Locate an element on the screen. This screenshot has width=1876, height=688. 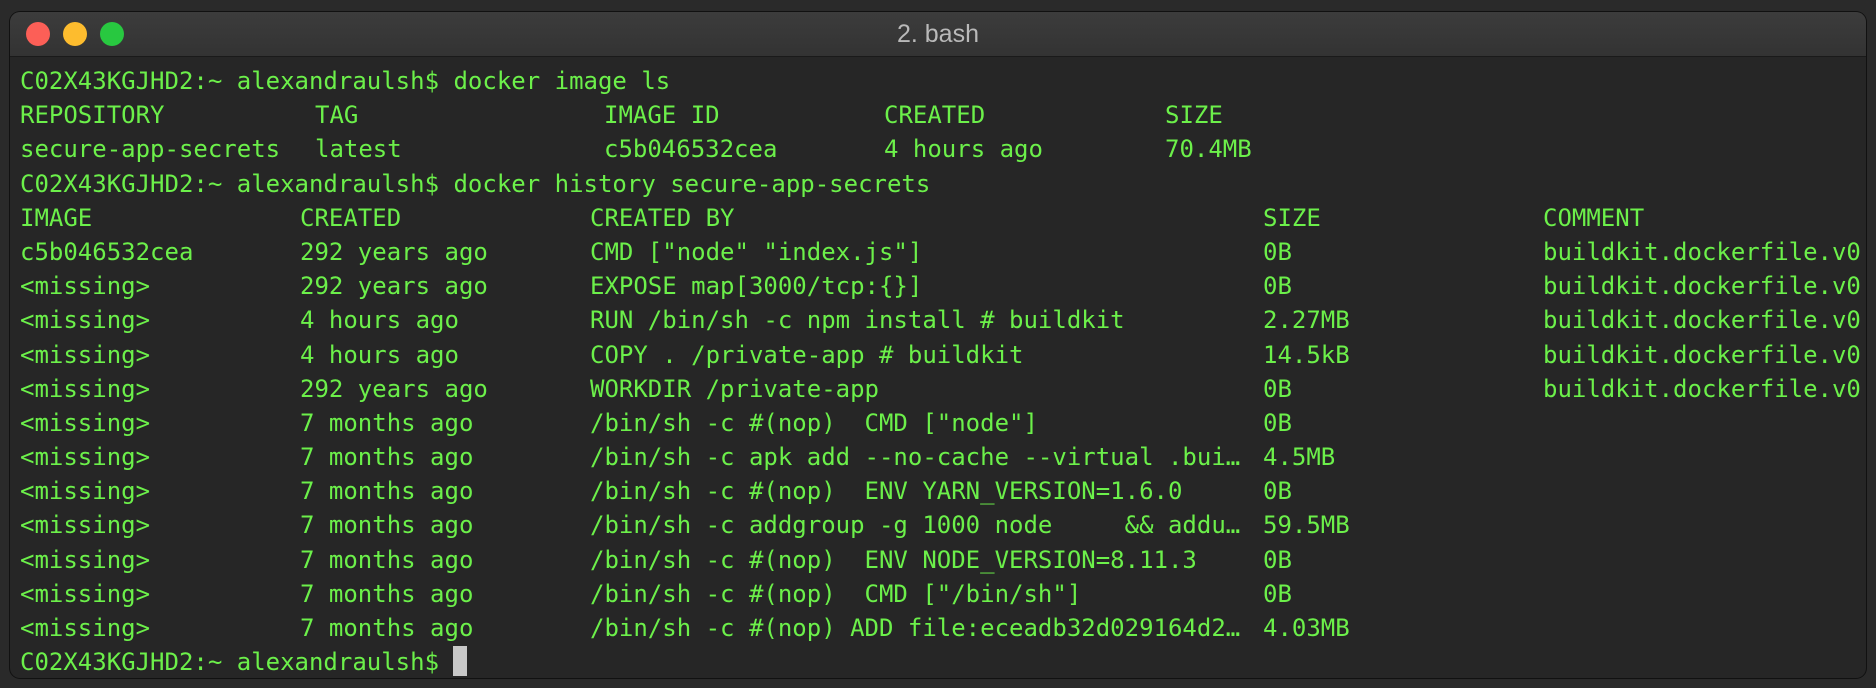
window-title: 2. bash is located at coordinates (937, 34).